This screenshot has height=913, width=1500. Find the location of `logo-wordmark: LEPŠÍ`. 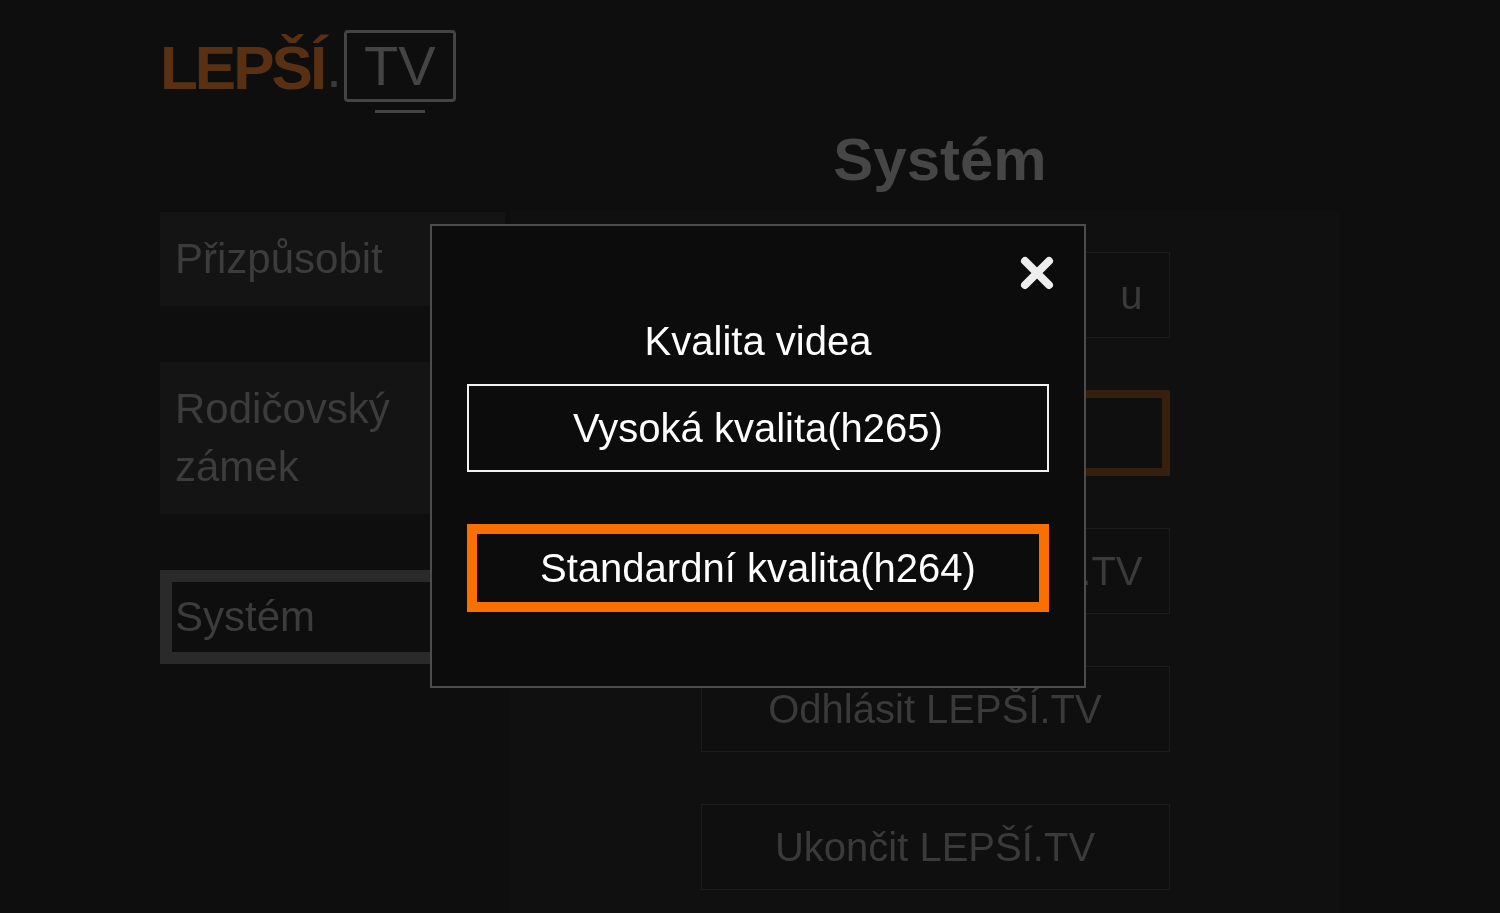

logo-wordmark: LEPŠÍ is located at coordinates (242, 68).